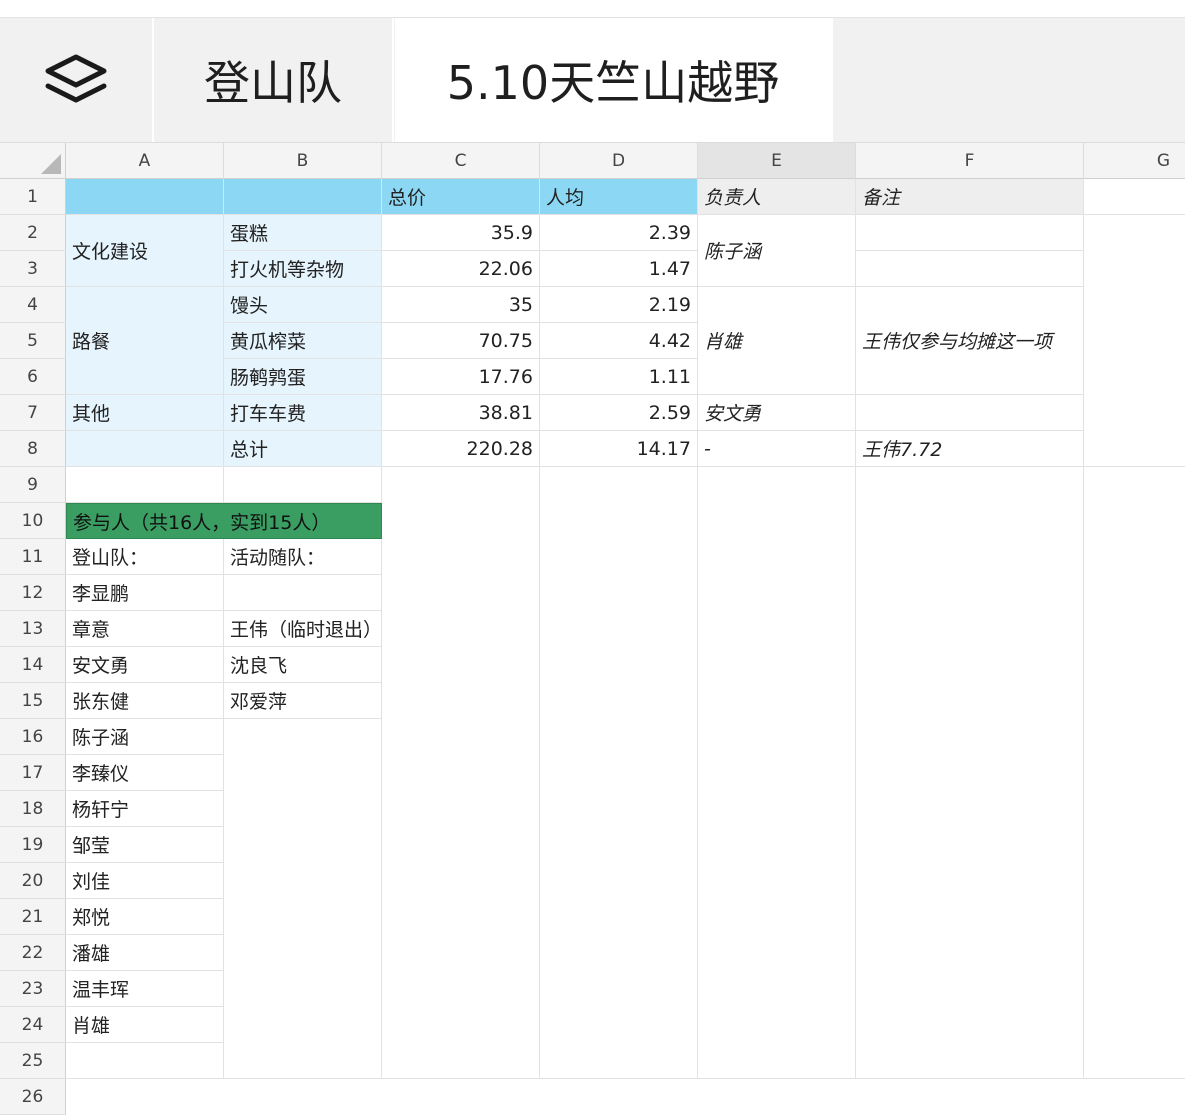 The image size is (1185, 1115). Describe the element at coordinates (777, 449) in the screenshot. I see `cell-e8: -` at that location.